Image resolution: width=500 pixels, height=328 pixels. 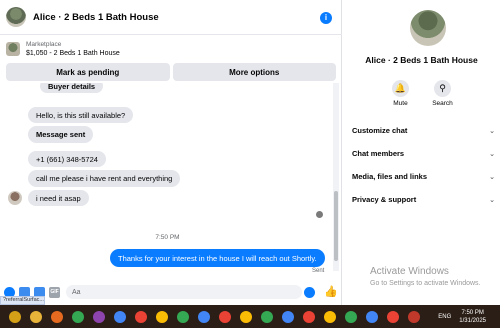 I want to click on menu-item-label: Media, files and links, so click(x=390, y=176).